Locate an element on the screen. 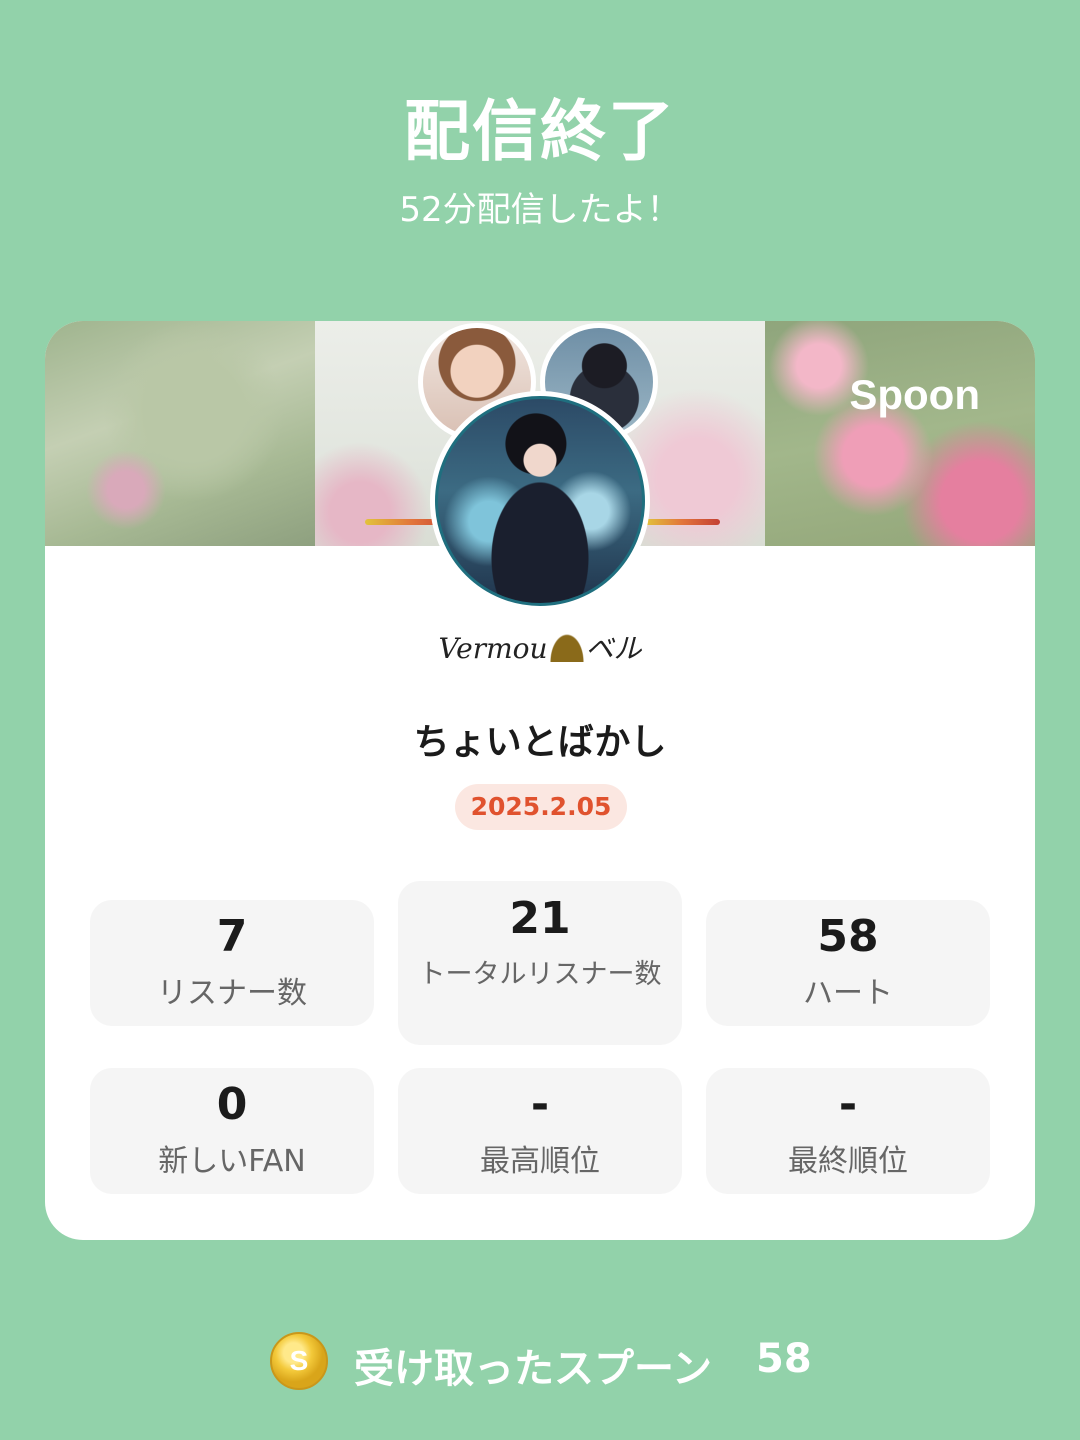 The width and height of the screenshot is (1080, 1440). header-subtitle: 52分配信したよ！ is located at coordinates (540, 210).